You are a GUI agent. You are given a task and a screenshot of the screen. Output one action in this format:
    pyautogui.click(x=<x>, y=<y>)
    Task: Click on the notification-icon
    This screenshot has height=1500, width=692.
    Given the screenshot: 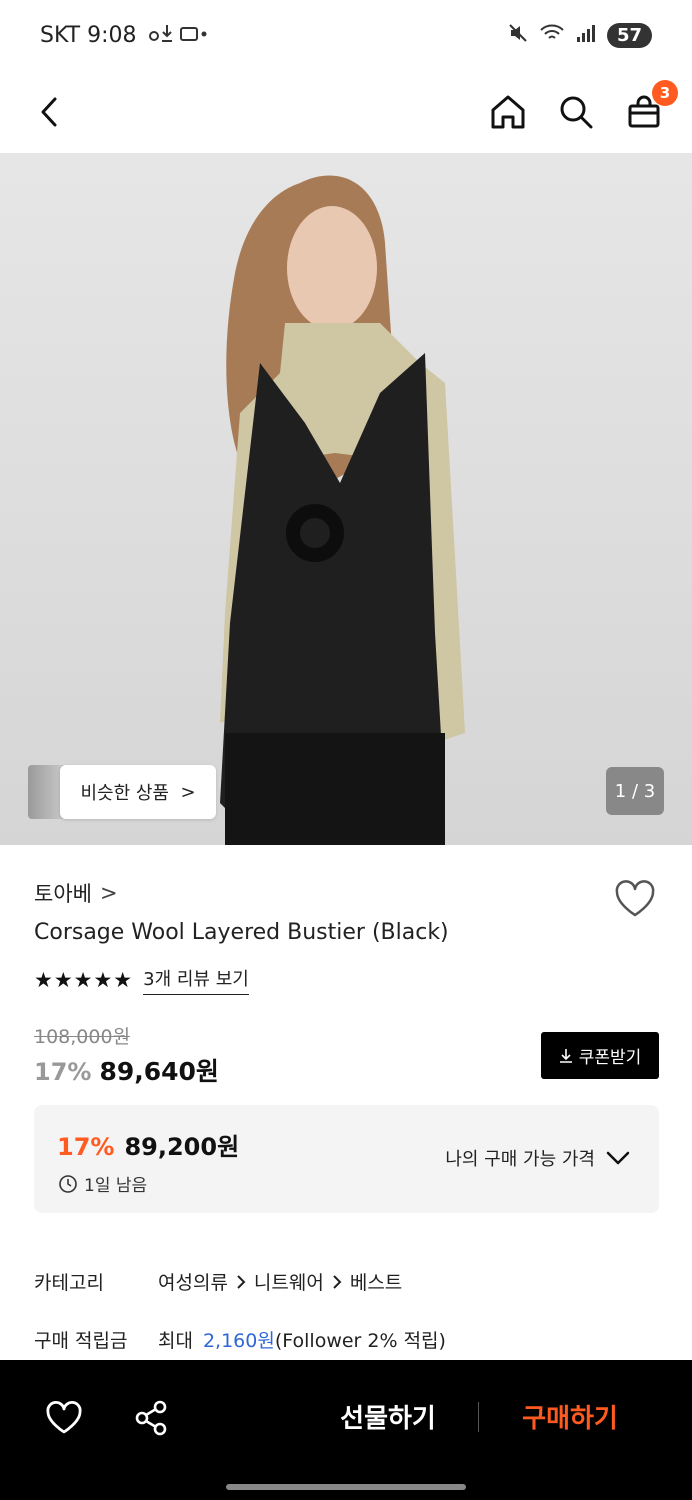 What is the action you would take?
    pyautogui.click(x=178, y=35)
    